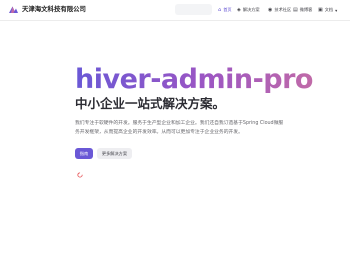 Image resolution: width=350 pixels, height=263 pixels. Describe the element at coordinates (54, 8) in the screenshot. I see `brand-name: 天津海文科技有限公司` at that location.